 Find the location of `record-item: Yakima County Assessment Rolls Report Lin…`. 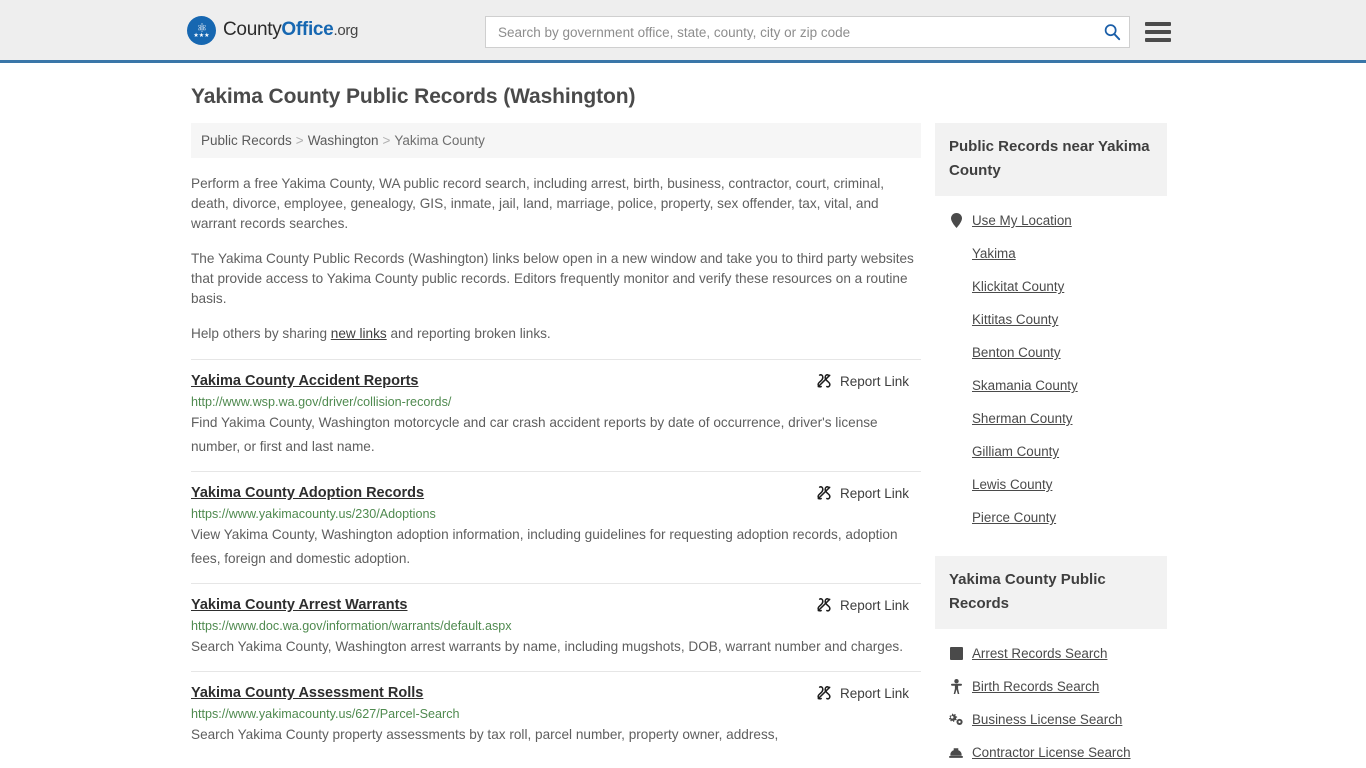

record-item: Yakima County Assessment Rolls Report Lin… is located at coordinates (556, 715).